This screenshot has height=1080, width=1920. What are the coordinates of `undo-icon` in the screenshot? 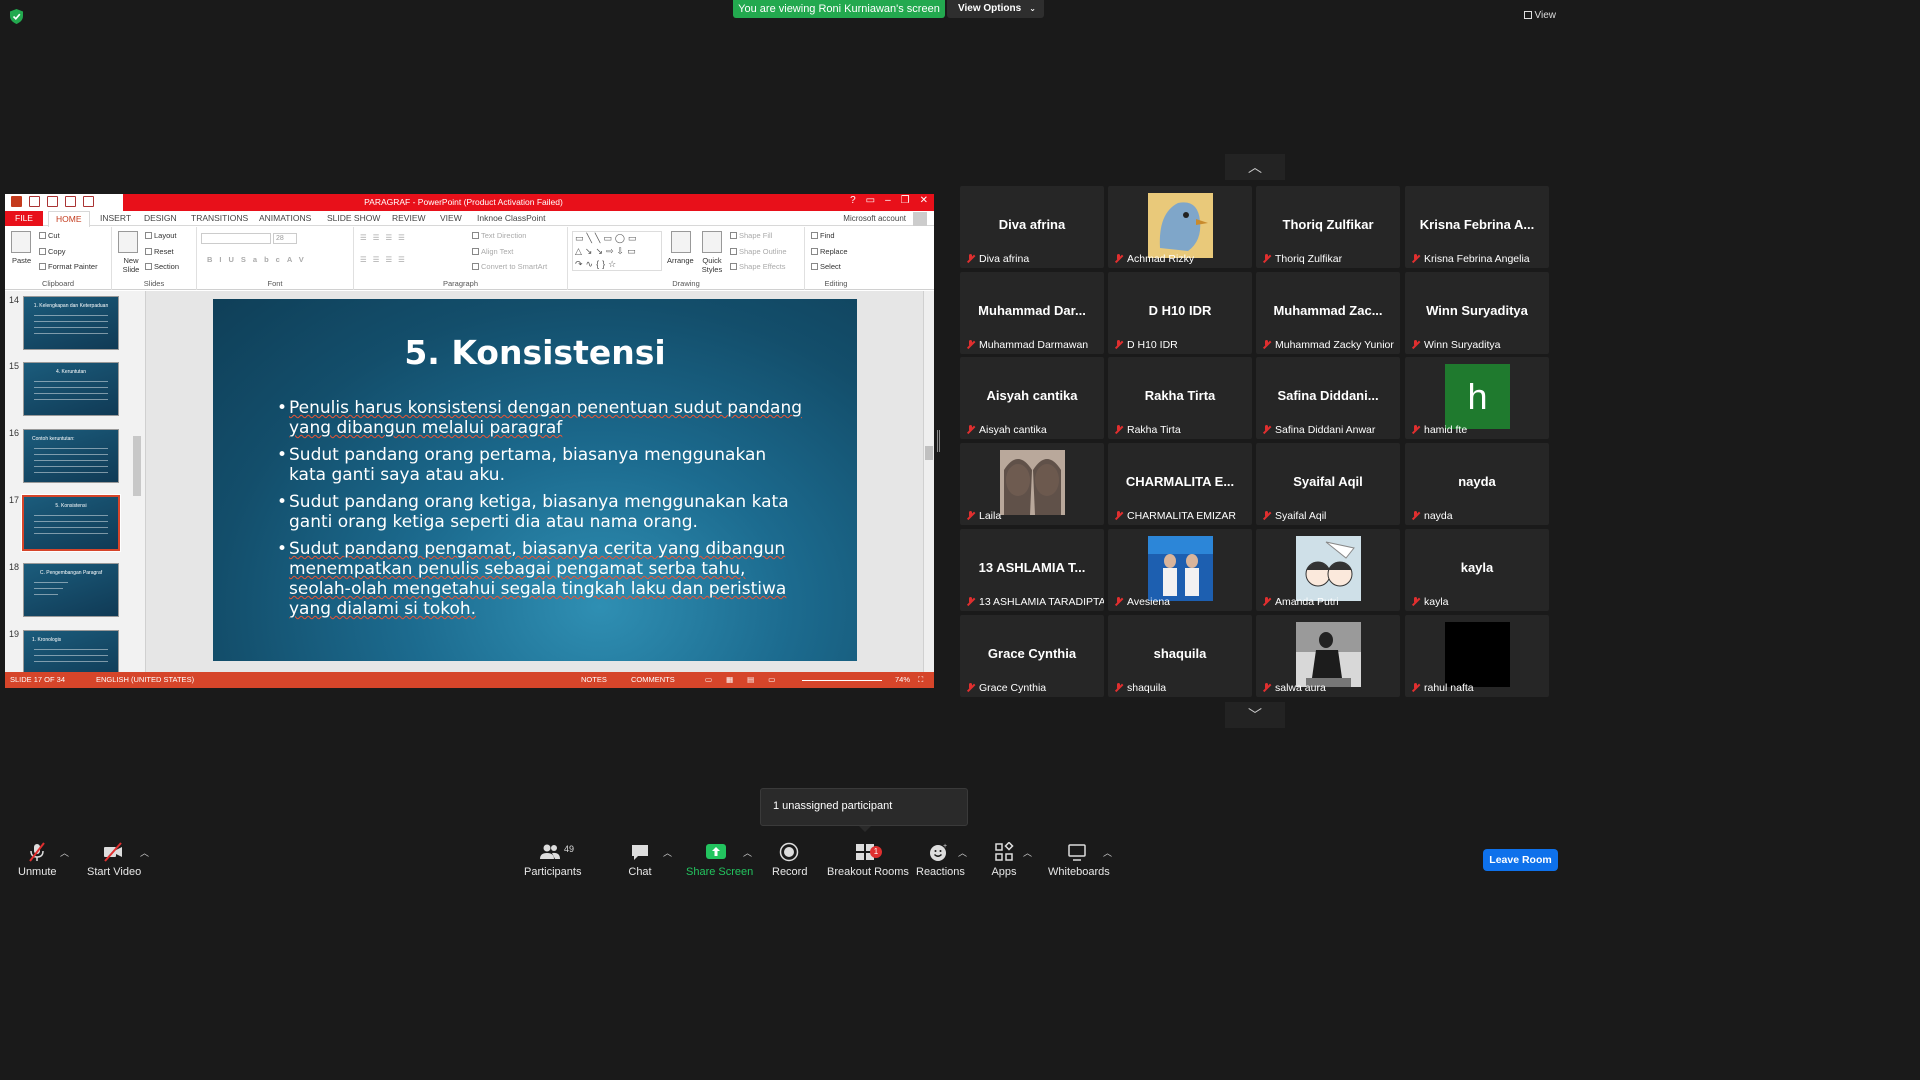 It's located at (52, 201).